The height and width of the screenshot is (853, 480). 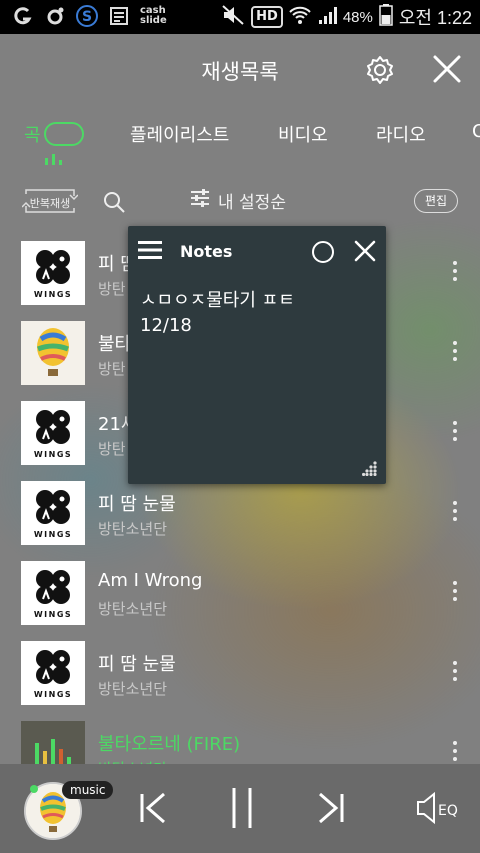 What do you see at coordinates (323, 252) in the screenshot?
I see `minimize-circle-icon` at bounding box center [323, 252].